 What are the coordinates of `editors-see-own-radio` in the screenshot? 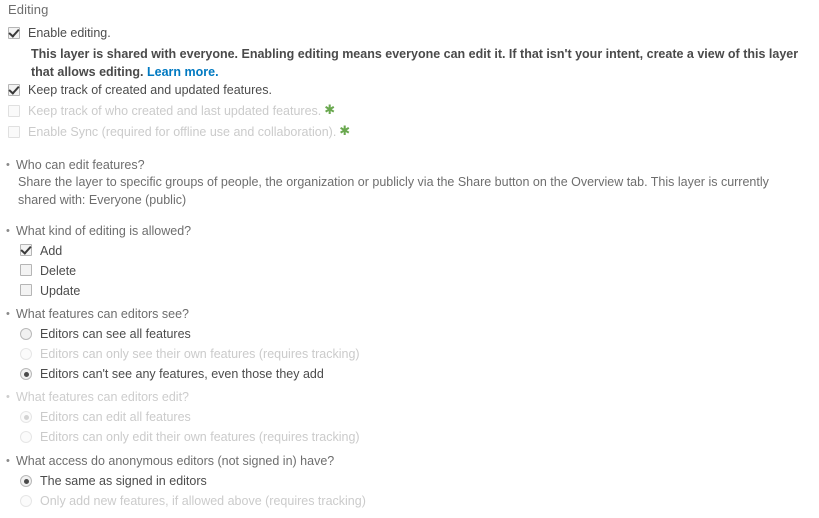 It's located at (26, 354).